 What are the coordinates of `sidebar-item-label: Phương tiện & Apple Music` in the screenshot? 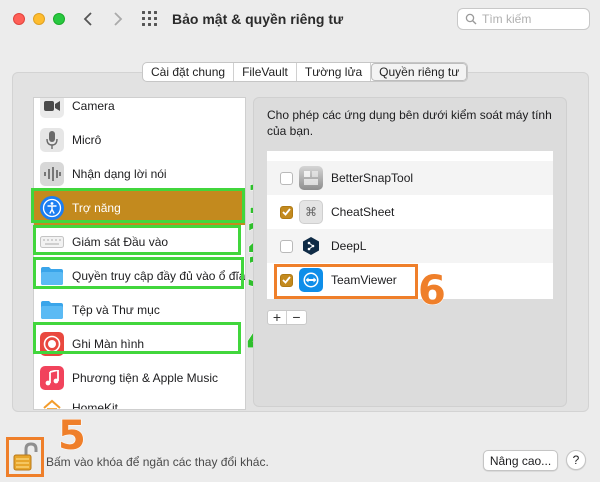 It's located at (145, 378).